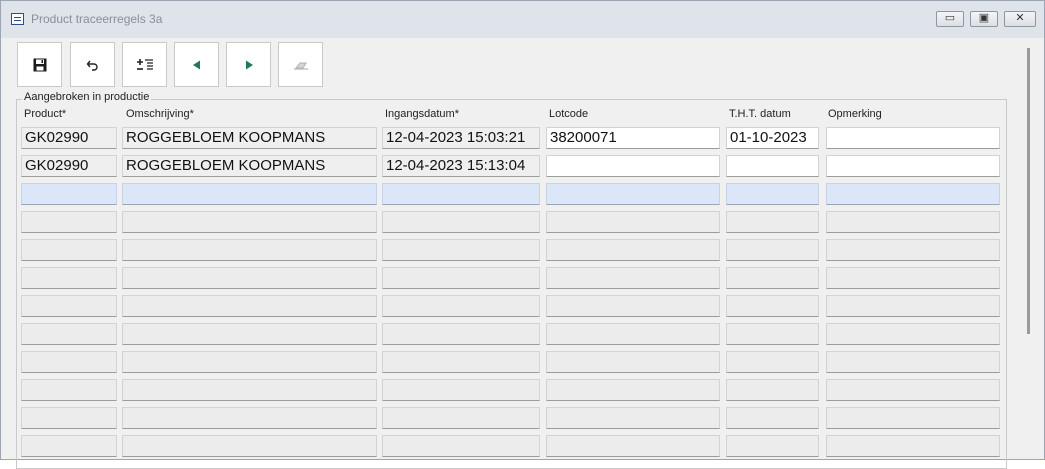 The image size is (1045, 469). Describe the element at coordinates (45, 114) in the screenshot. I see `column-header-product: Product*` at that location.